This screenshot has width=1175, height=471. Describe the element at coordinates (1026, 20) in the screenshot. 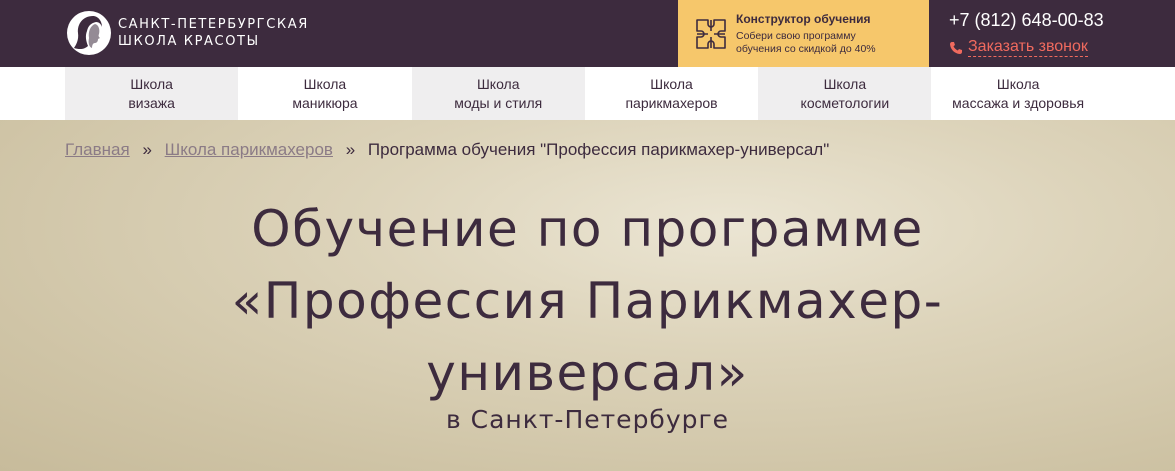

I see `phone-number: +7 (812) 648-00-83` at that location.